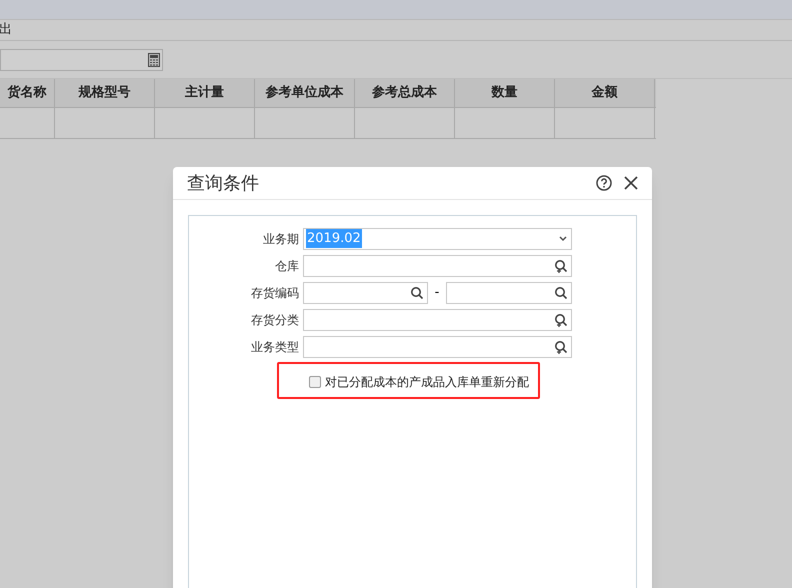  What do you see at coordinates (365, 293) in the screenshot?
I see `code-from-field` at bounding box center [365, 293].